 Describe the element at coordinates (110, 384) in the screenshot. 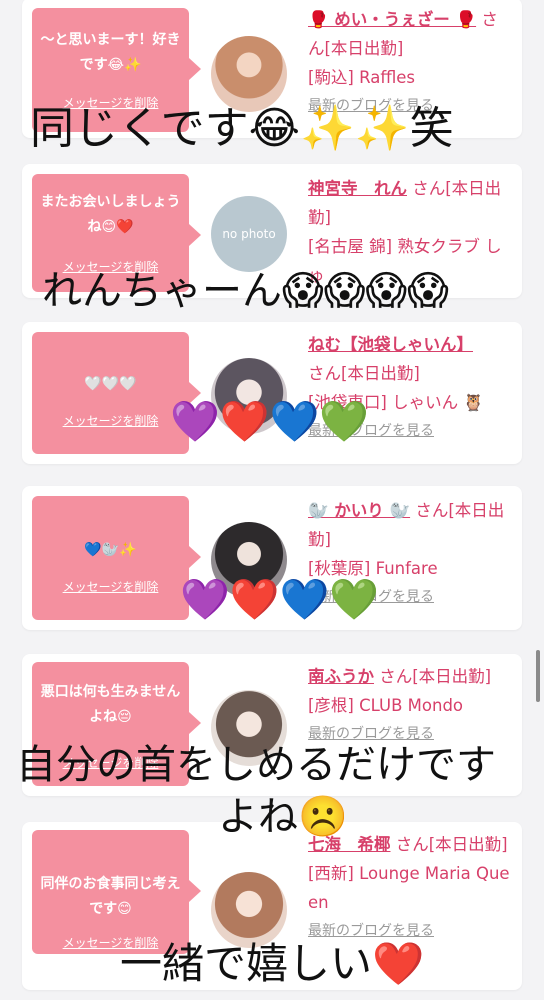

I see `message-text: 🤍🤍🤍` at that location.